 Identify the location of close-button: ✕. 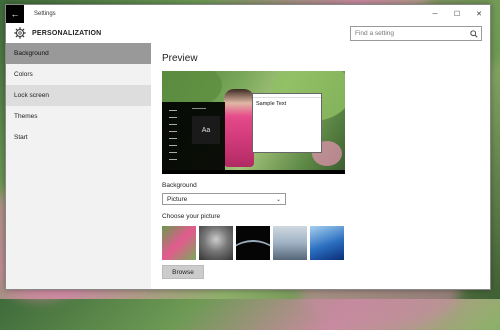
(479, 14).